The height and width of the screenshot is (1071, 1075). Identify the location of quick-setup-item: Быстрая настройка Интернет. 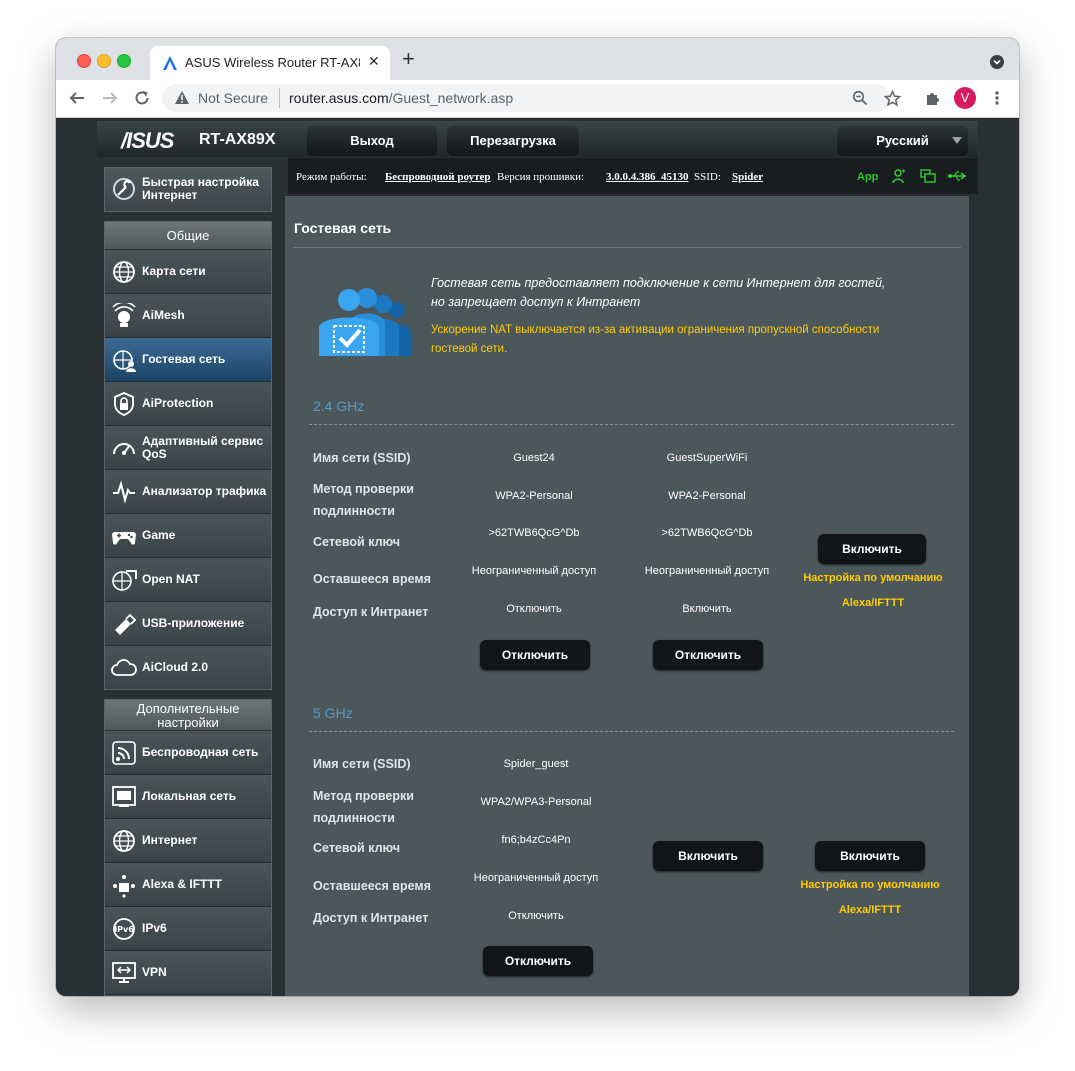
(188, 189).